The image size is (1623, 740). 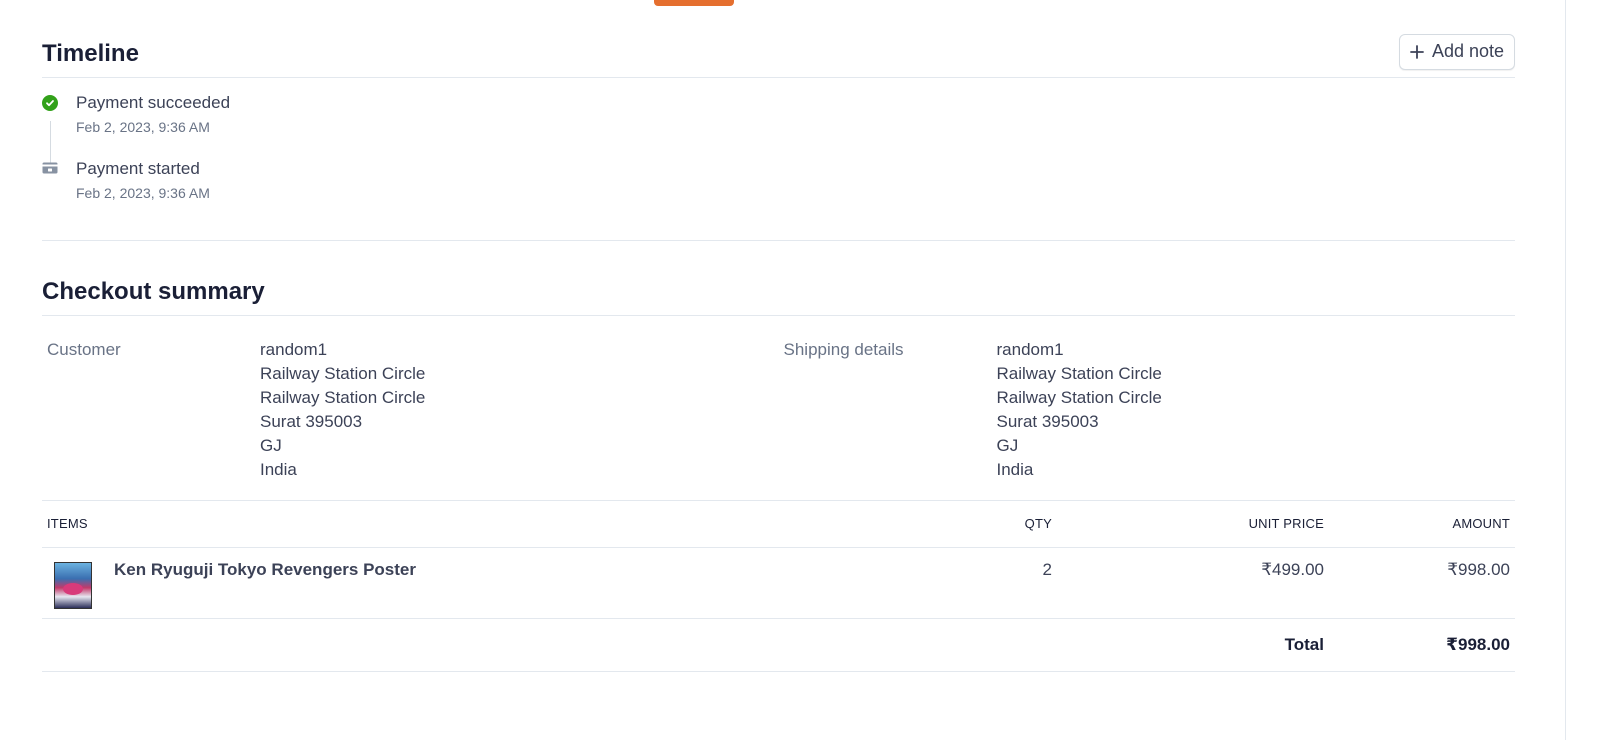 I want to click on customer-line: GJ, so click(x=271, y=445).